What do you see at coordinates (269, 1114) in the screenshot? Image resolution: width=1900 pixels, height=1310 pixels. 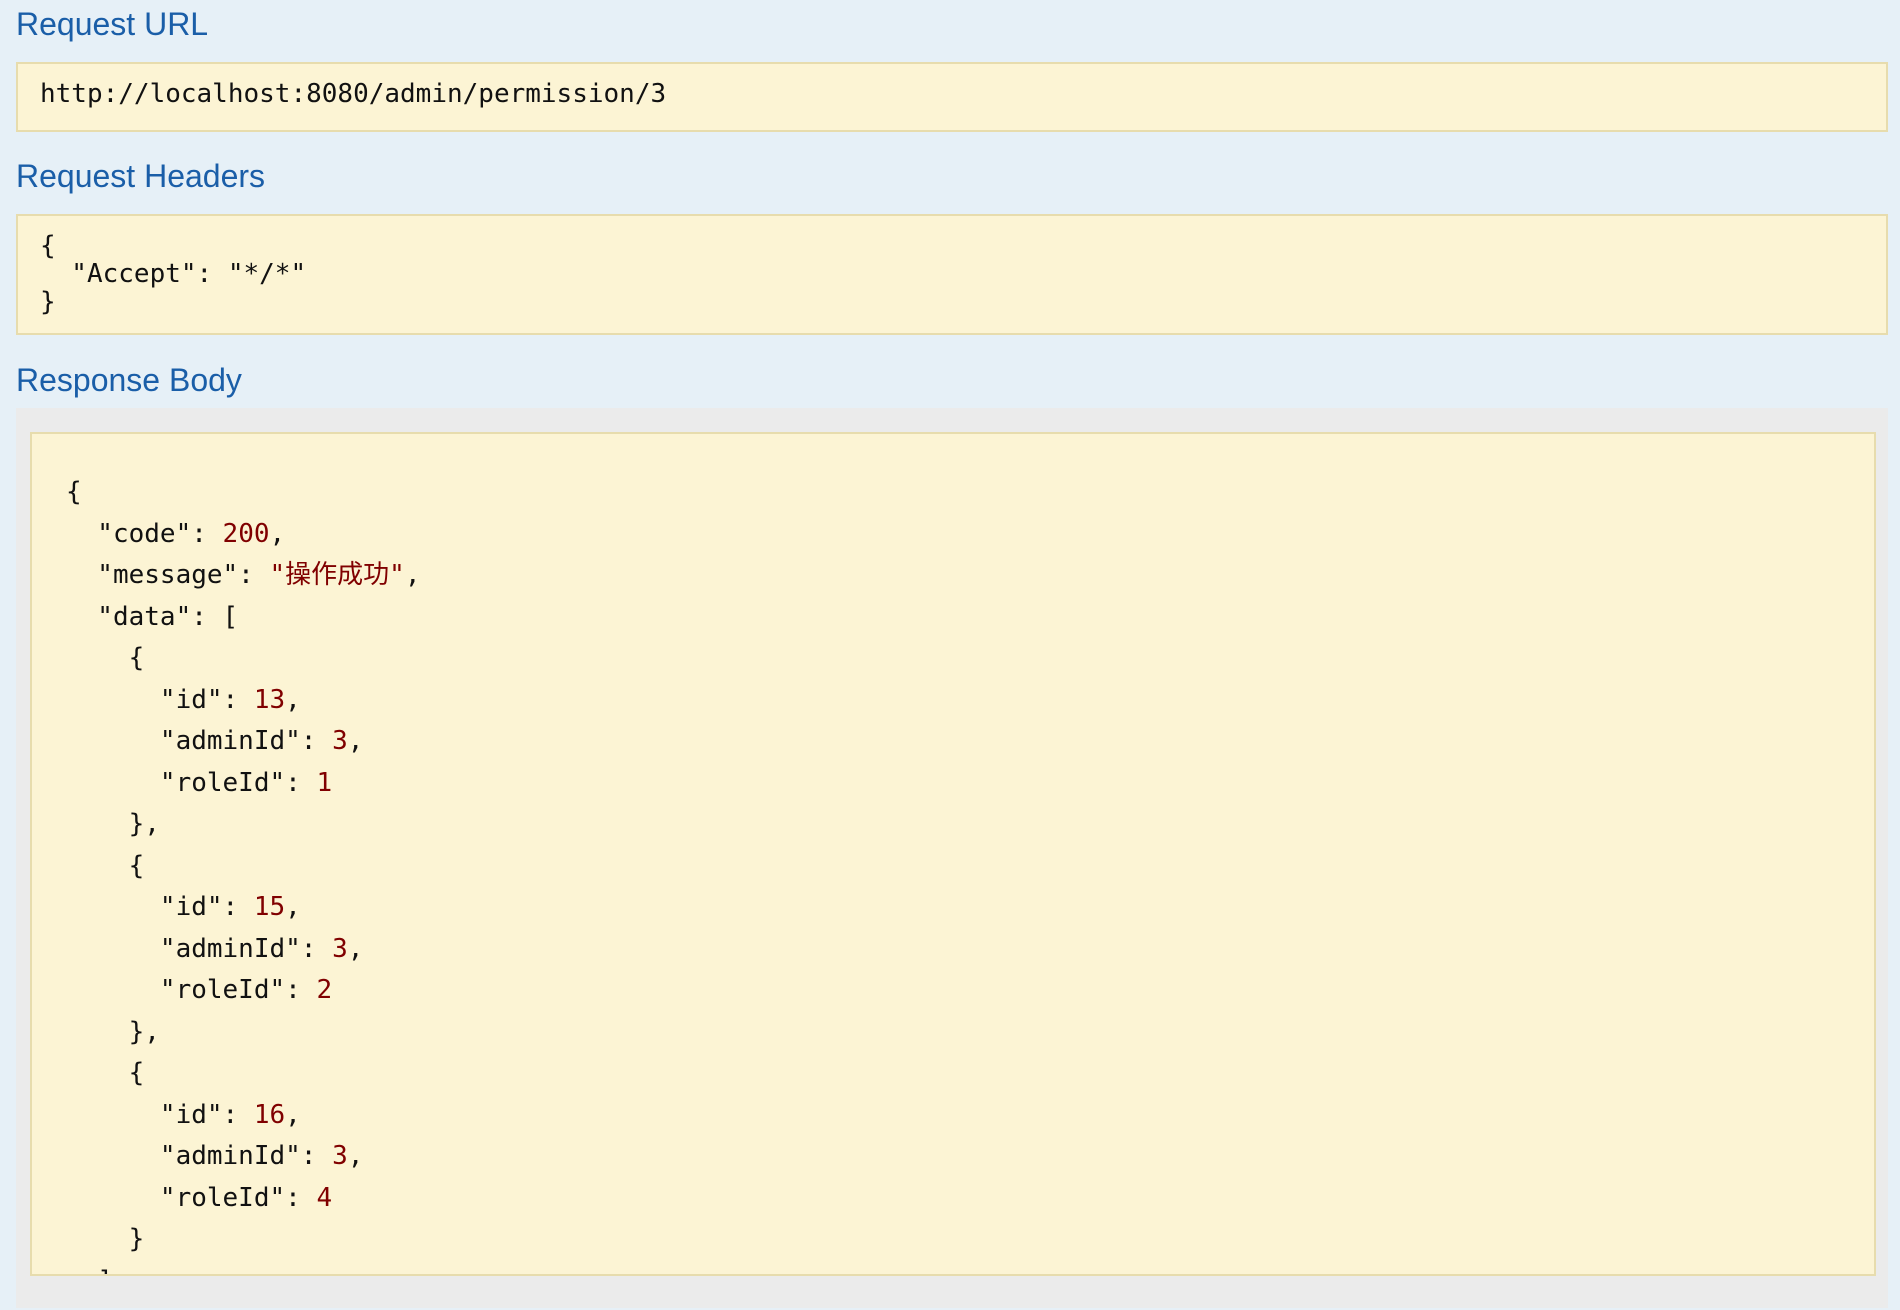 I see `record-id-value: 16` at bounding box center [269, 1114].